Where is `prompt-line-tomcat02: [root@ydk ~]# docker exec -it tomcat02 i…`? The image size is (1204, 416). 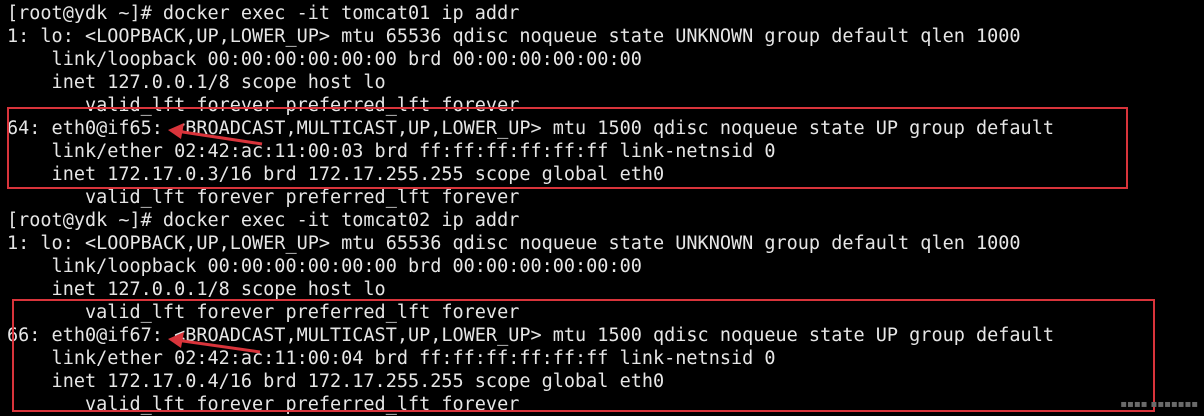
prompt-line-tomcat02: [root@ydk ~]# docker exec -it tomcat02 i… is located at coordinates (263, 220).